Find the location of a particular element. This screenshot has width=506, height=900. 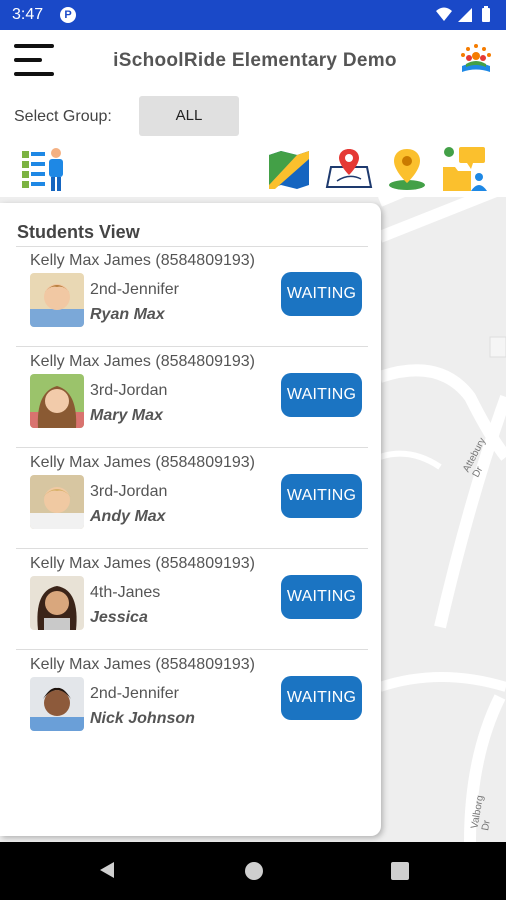

toolbar is located at coordinates (253, 171).